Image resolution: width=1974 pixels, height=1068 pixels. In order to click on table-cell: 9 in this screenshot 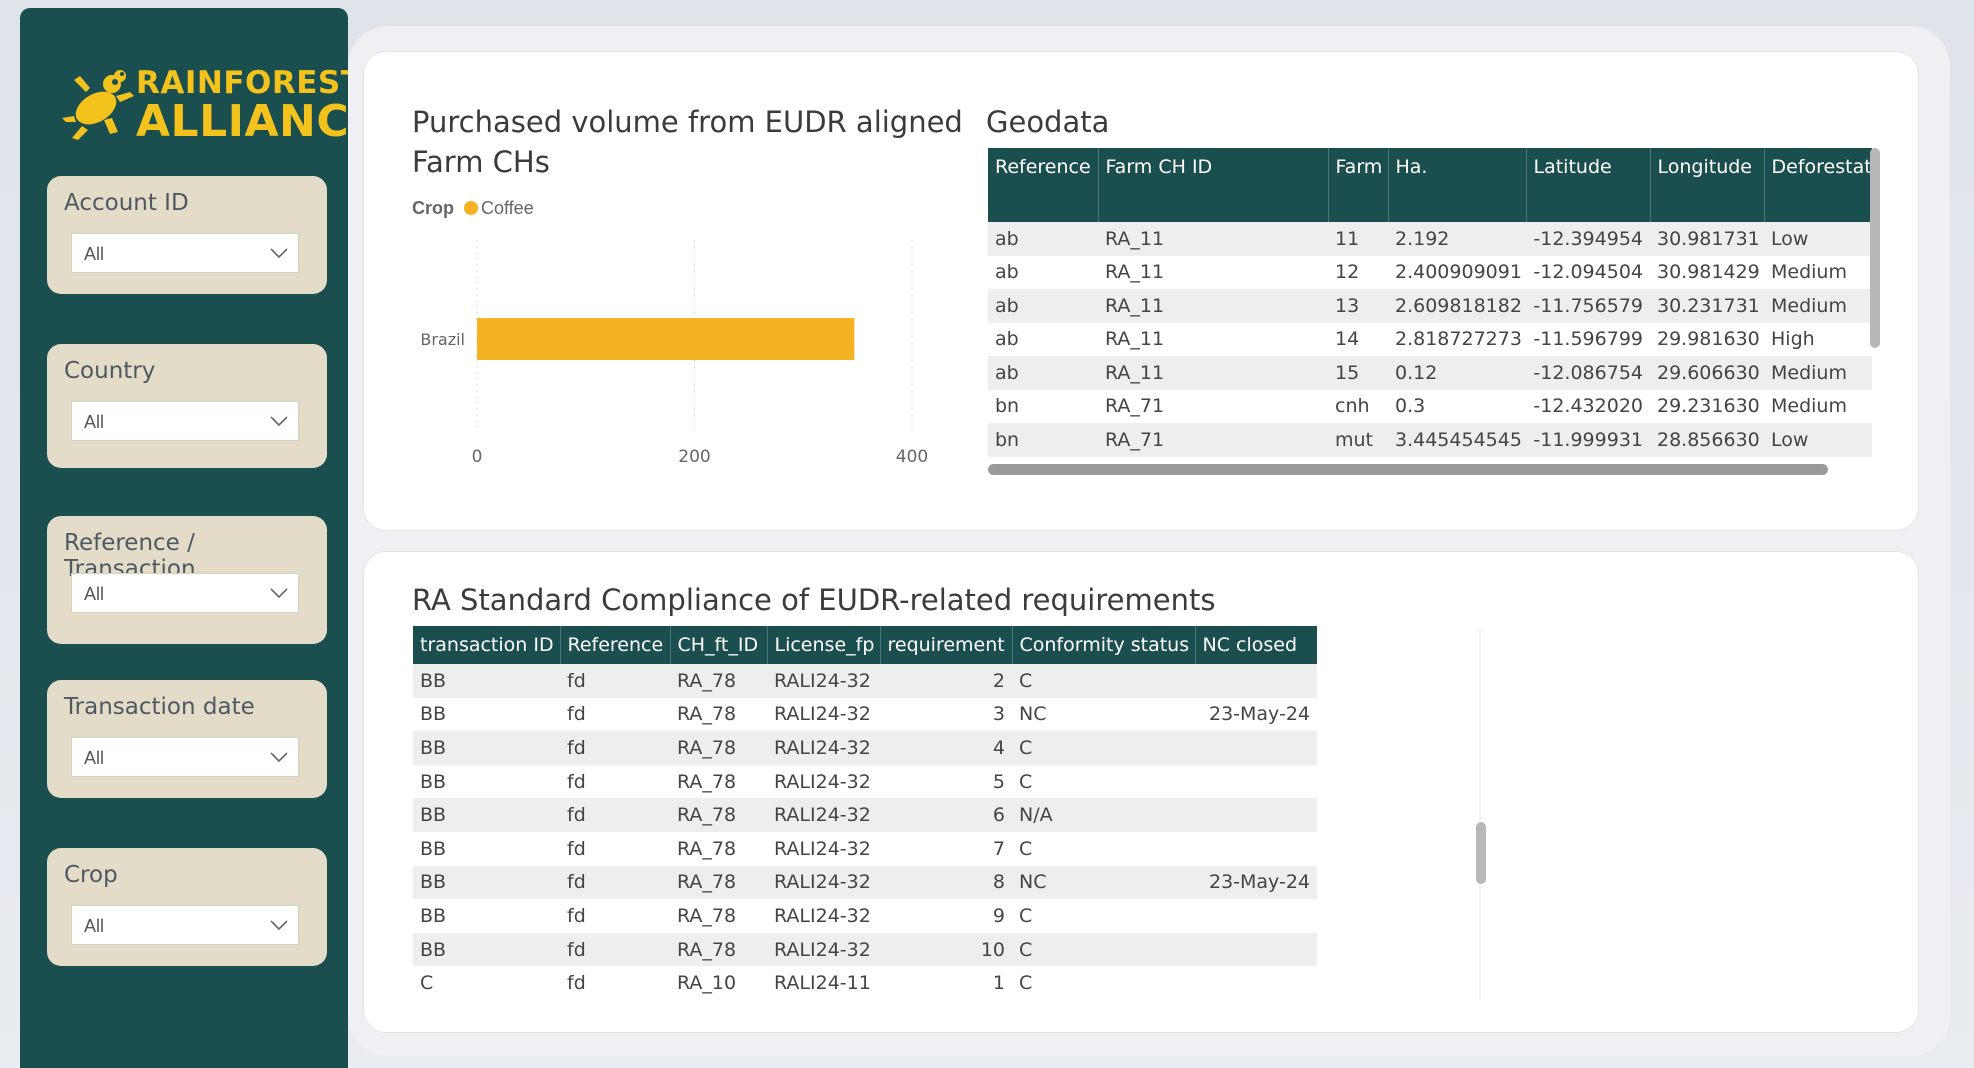, I will do `click(998, 915)`.